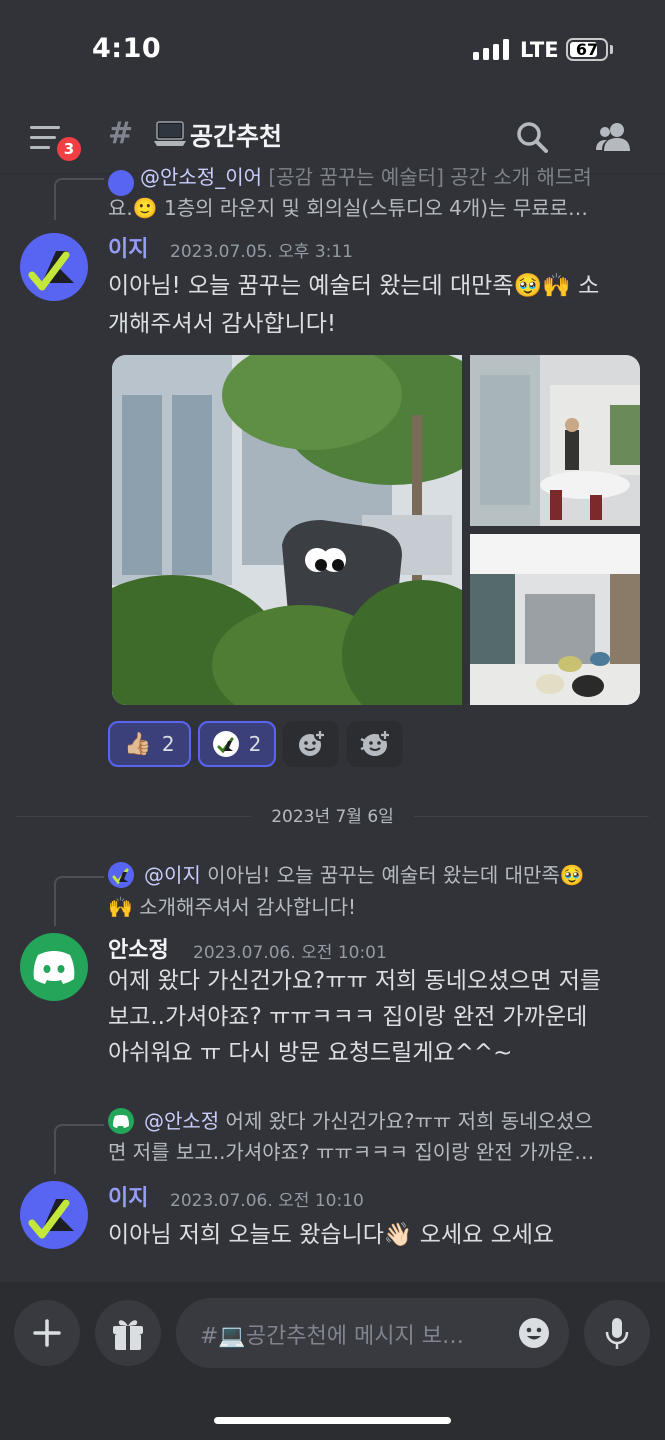  What do you see at coordinates (555, 440) in the screenshot?
I see `photo-meeting-room` at bounding box center [555, 440].